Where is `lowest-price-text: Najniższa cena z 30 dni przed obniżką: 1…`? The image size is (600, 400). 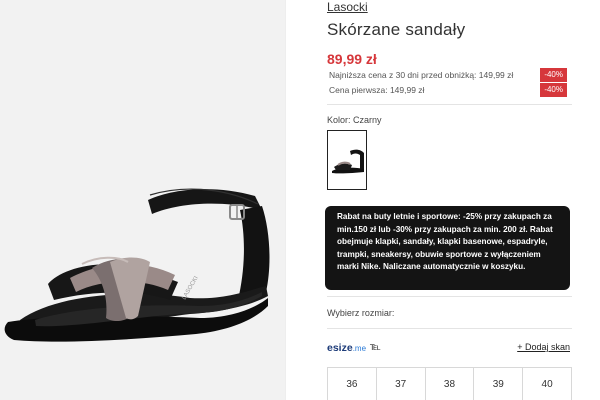
lowest-price-text: Najniższa cena z 30 dni przed obniżką: 1… is located at coordinates (421, 75).